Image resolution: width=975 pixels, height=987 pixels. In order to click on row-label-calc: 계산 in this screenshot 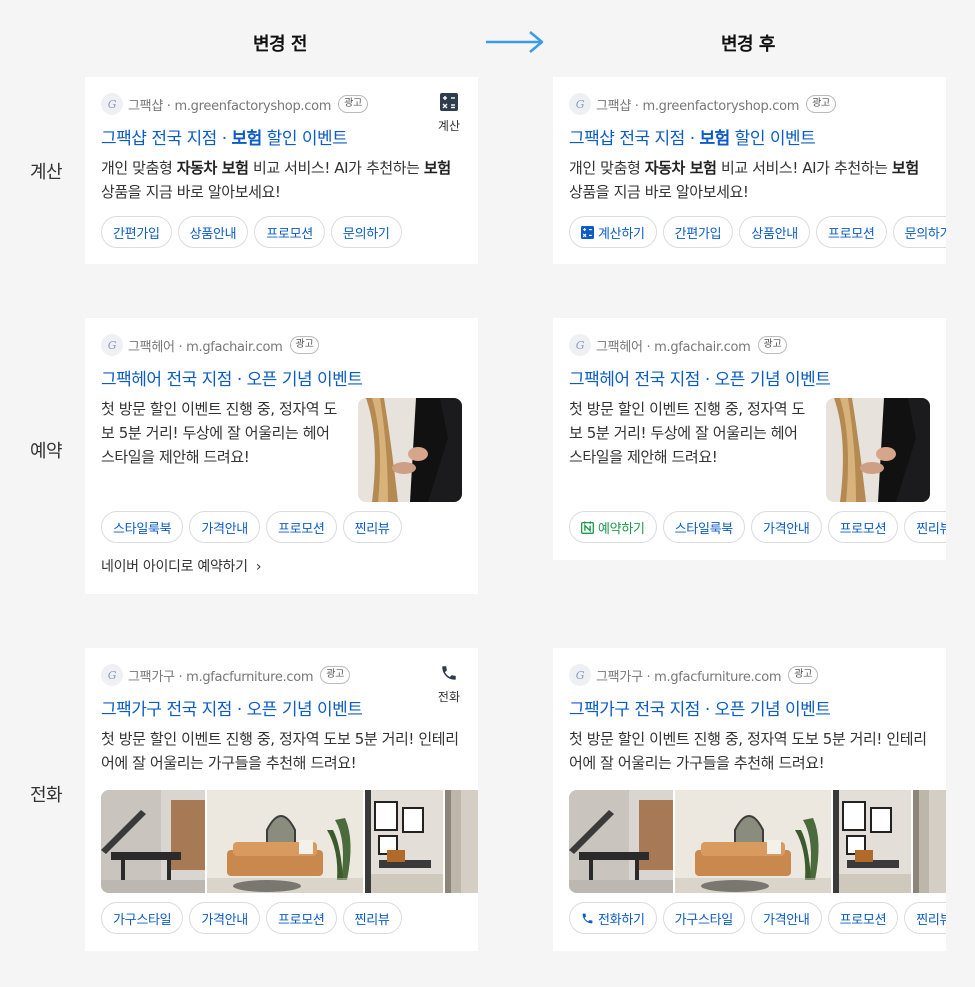, I will do `click(46, 172)`.